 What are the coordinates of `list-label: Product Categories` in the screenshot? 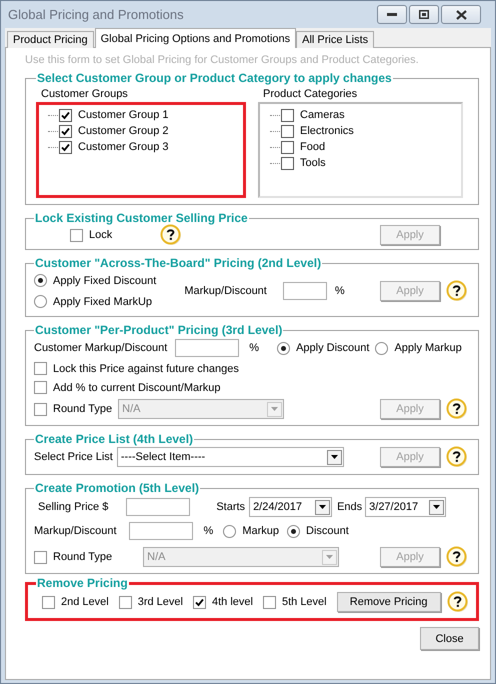 It's located at (310, 94).